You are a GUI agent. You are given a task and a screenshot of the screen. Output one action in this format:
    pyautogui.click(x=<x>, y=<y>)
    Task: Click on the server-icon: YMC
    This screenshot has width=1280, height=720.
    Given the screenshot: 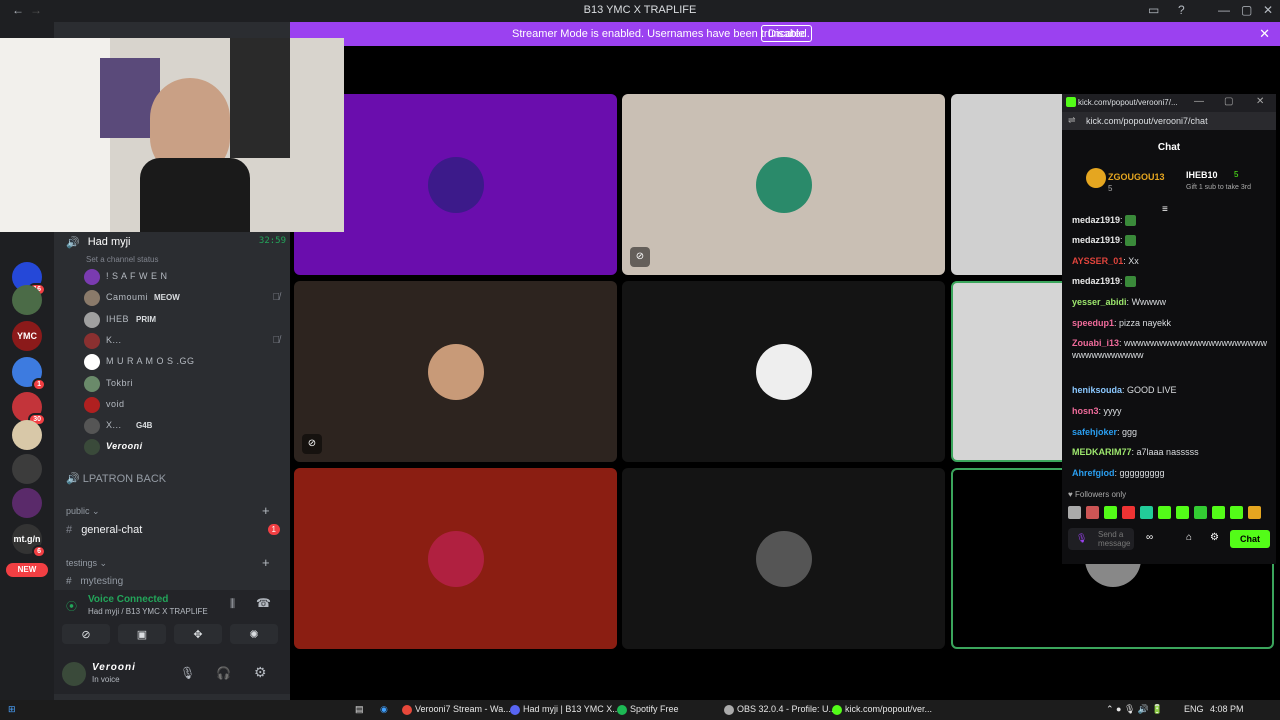 What is the action you would take?
    pyautogui.click(x=27, y=336)
    